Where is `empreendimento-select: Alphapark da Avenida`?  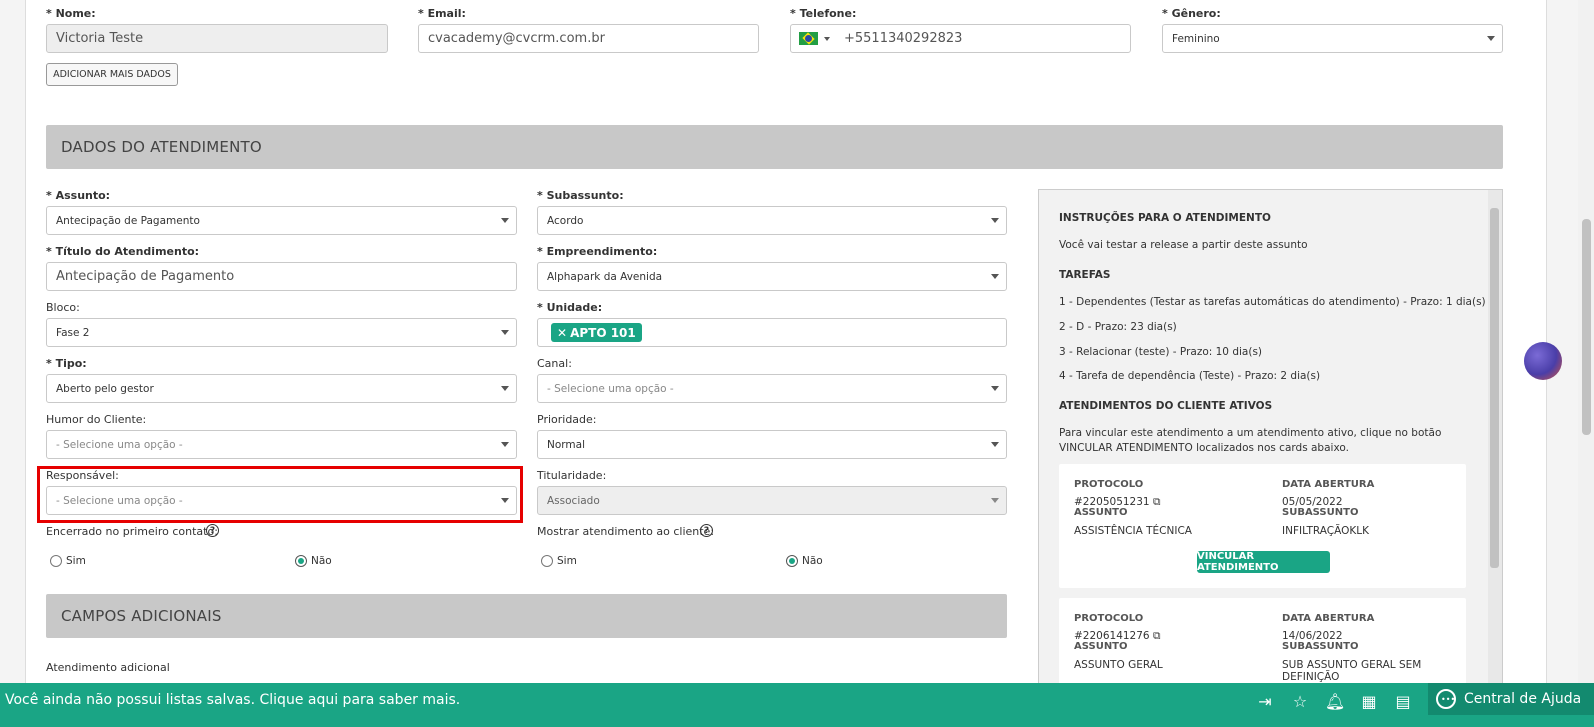
empreendimento-select: Alphapark da Avenida is located at coordinates (772, 276).